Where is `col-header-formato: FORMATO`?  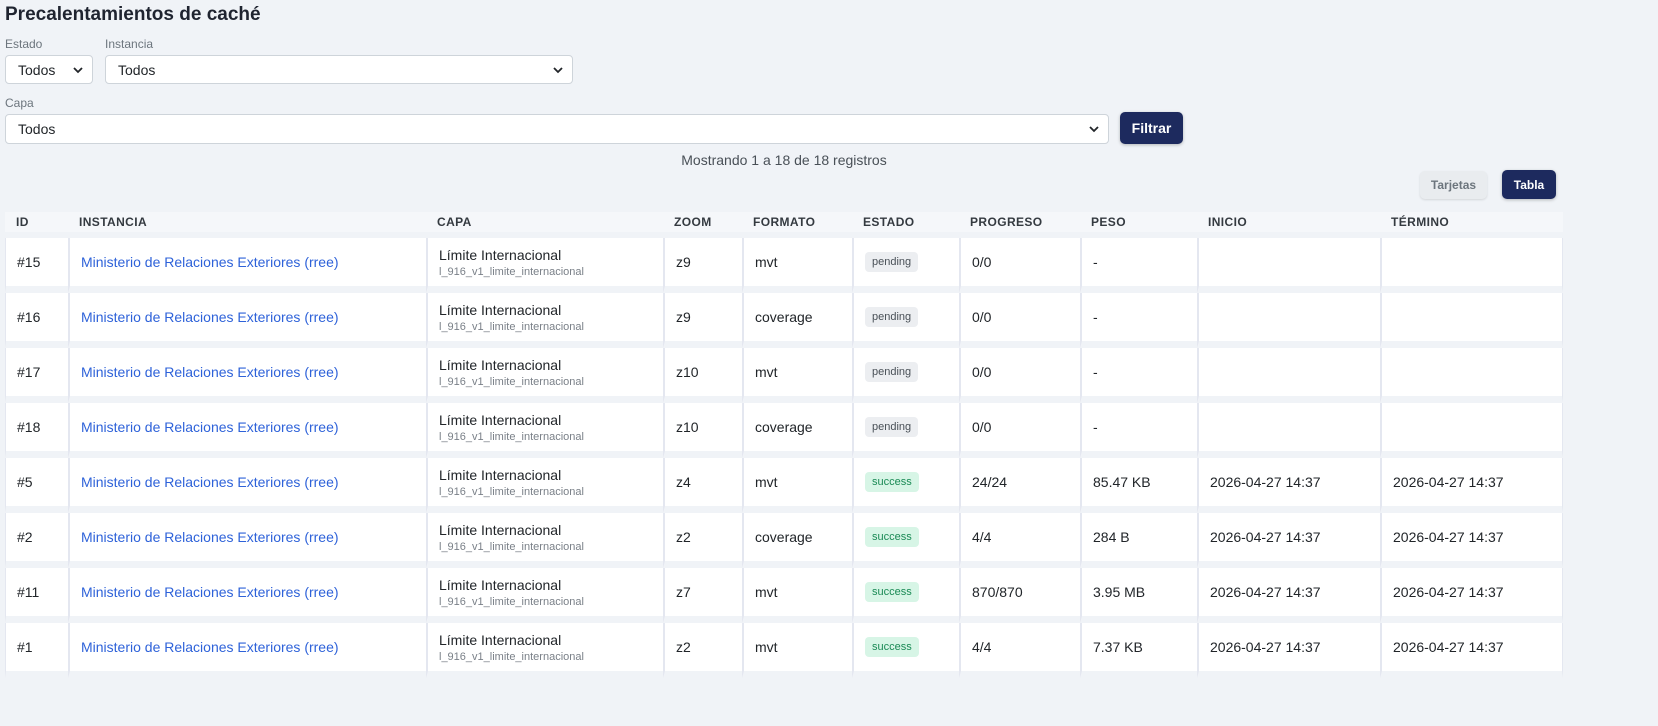
col-header-formato: FORMATO is located at coordinates (797, 225).